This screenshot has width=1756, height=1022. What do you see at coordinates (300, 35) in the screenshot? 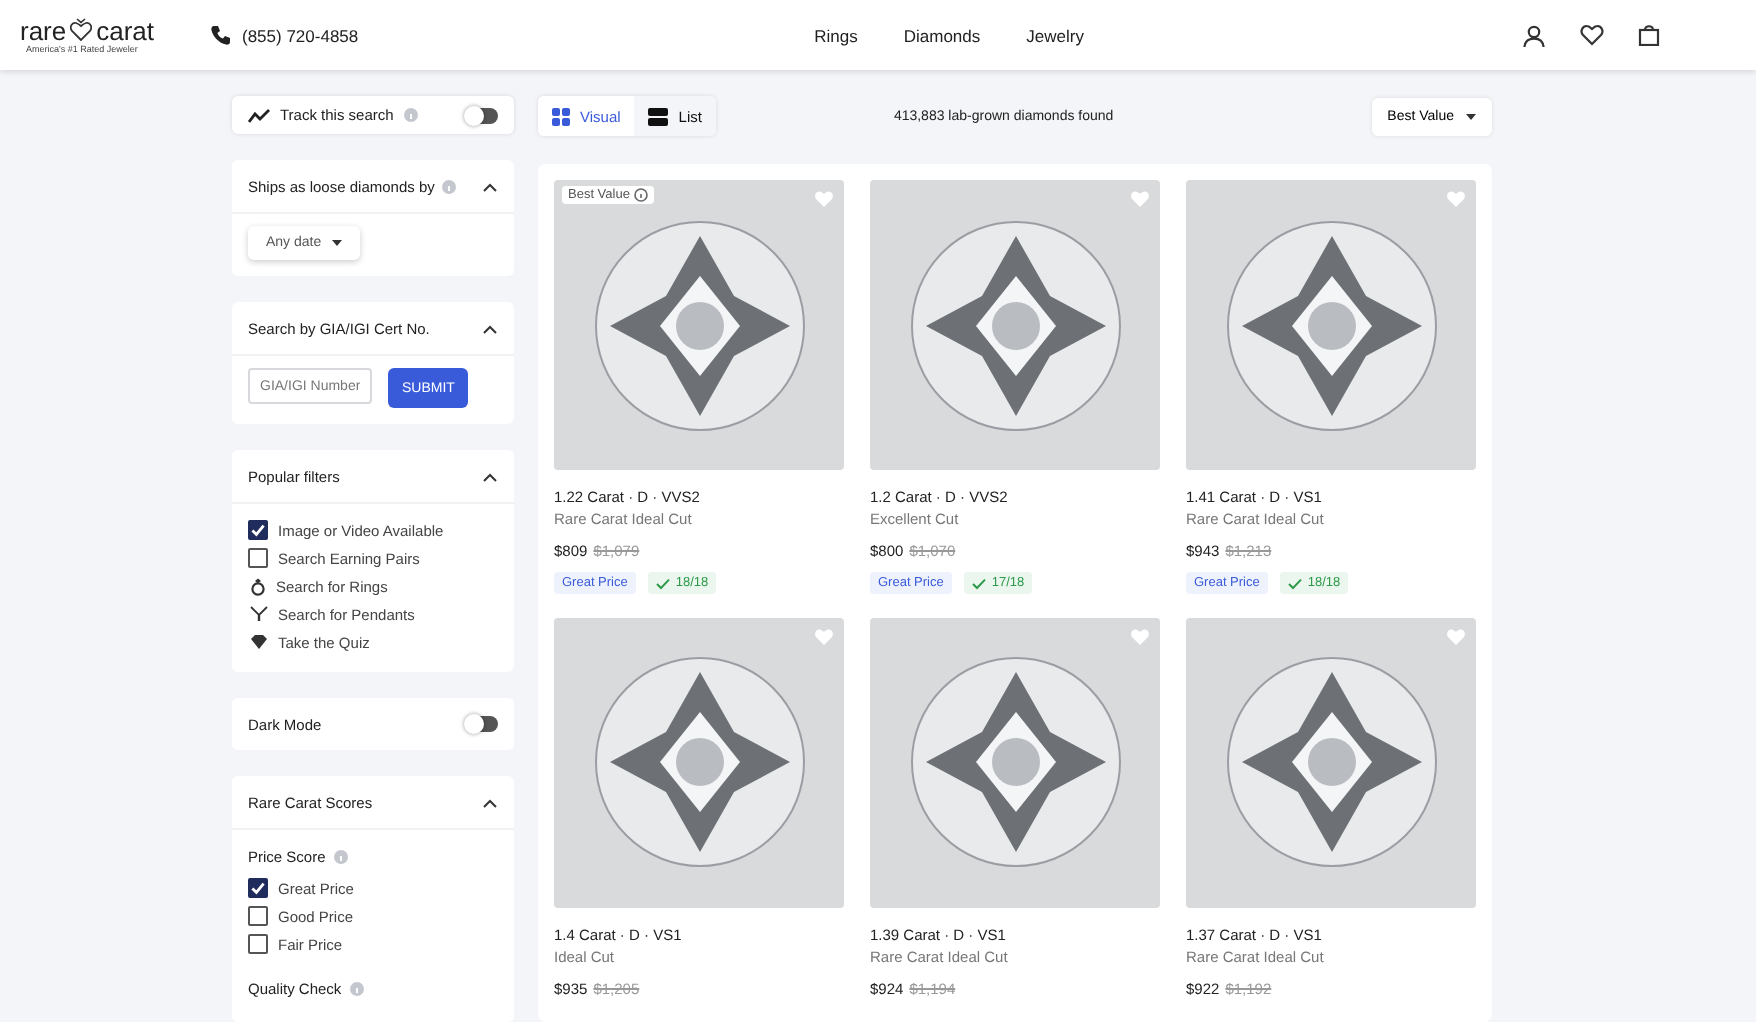
I see `phone-number: (855) 720-4858` at bounding box center [300, 35].